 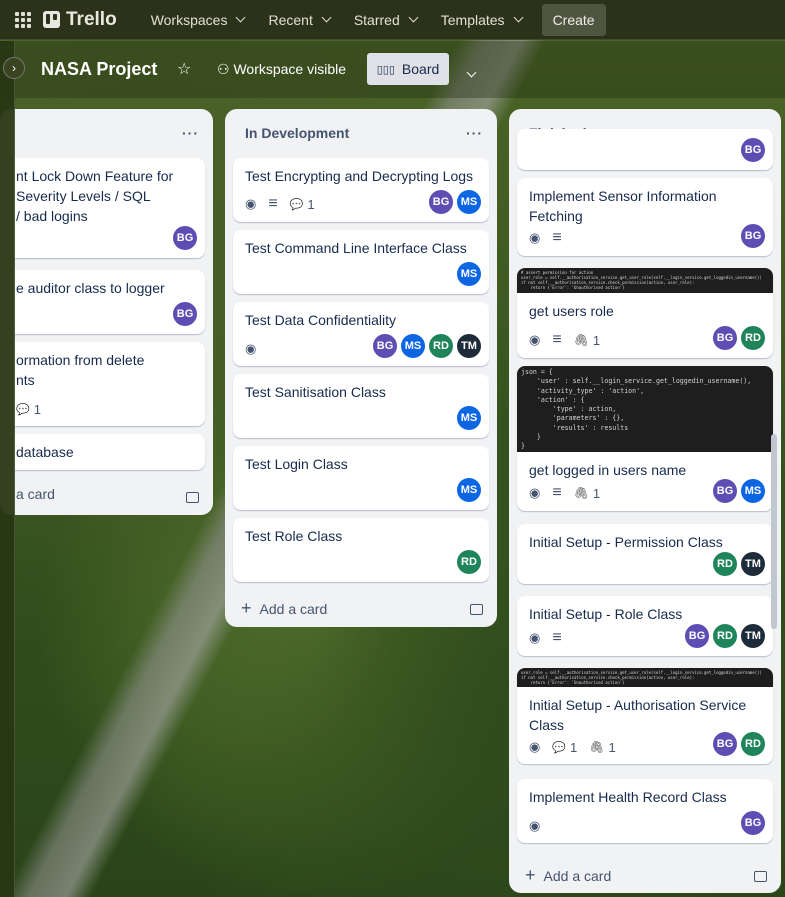 What do you see at coordinates (427, 346) in the screenshot?
I see `card-members: BG MS RD TM` at bounding box center [427, 346].